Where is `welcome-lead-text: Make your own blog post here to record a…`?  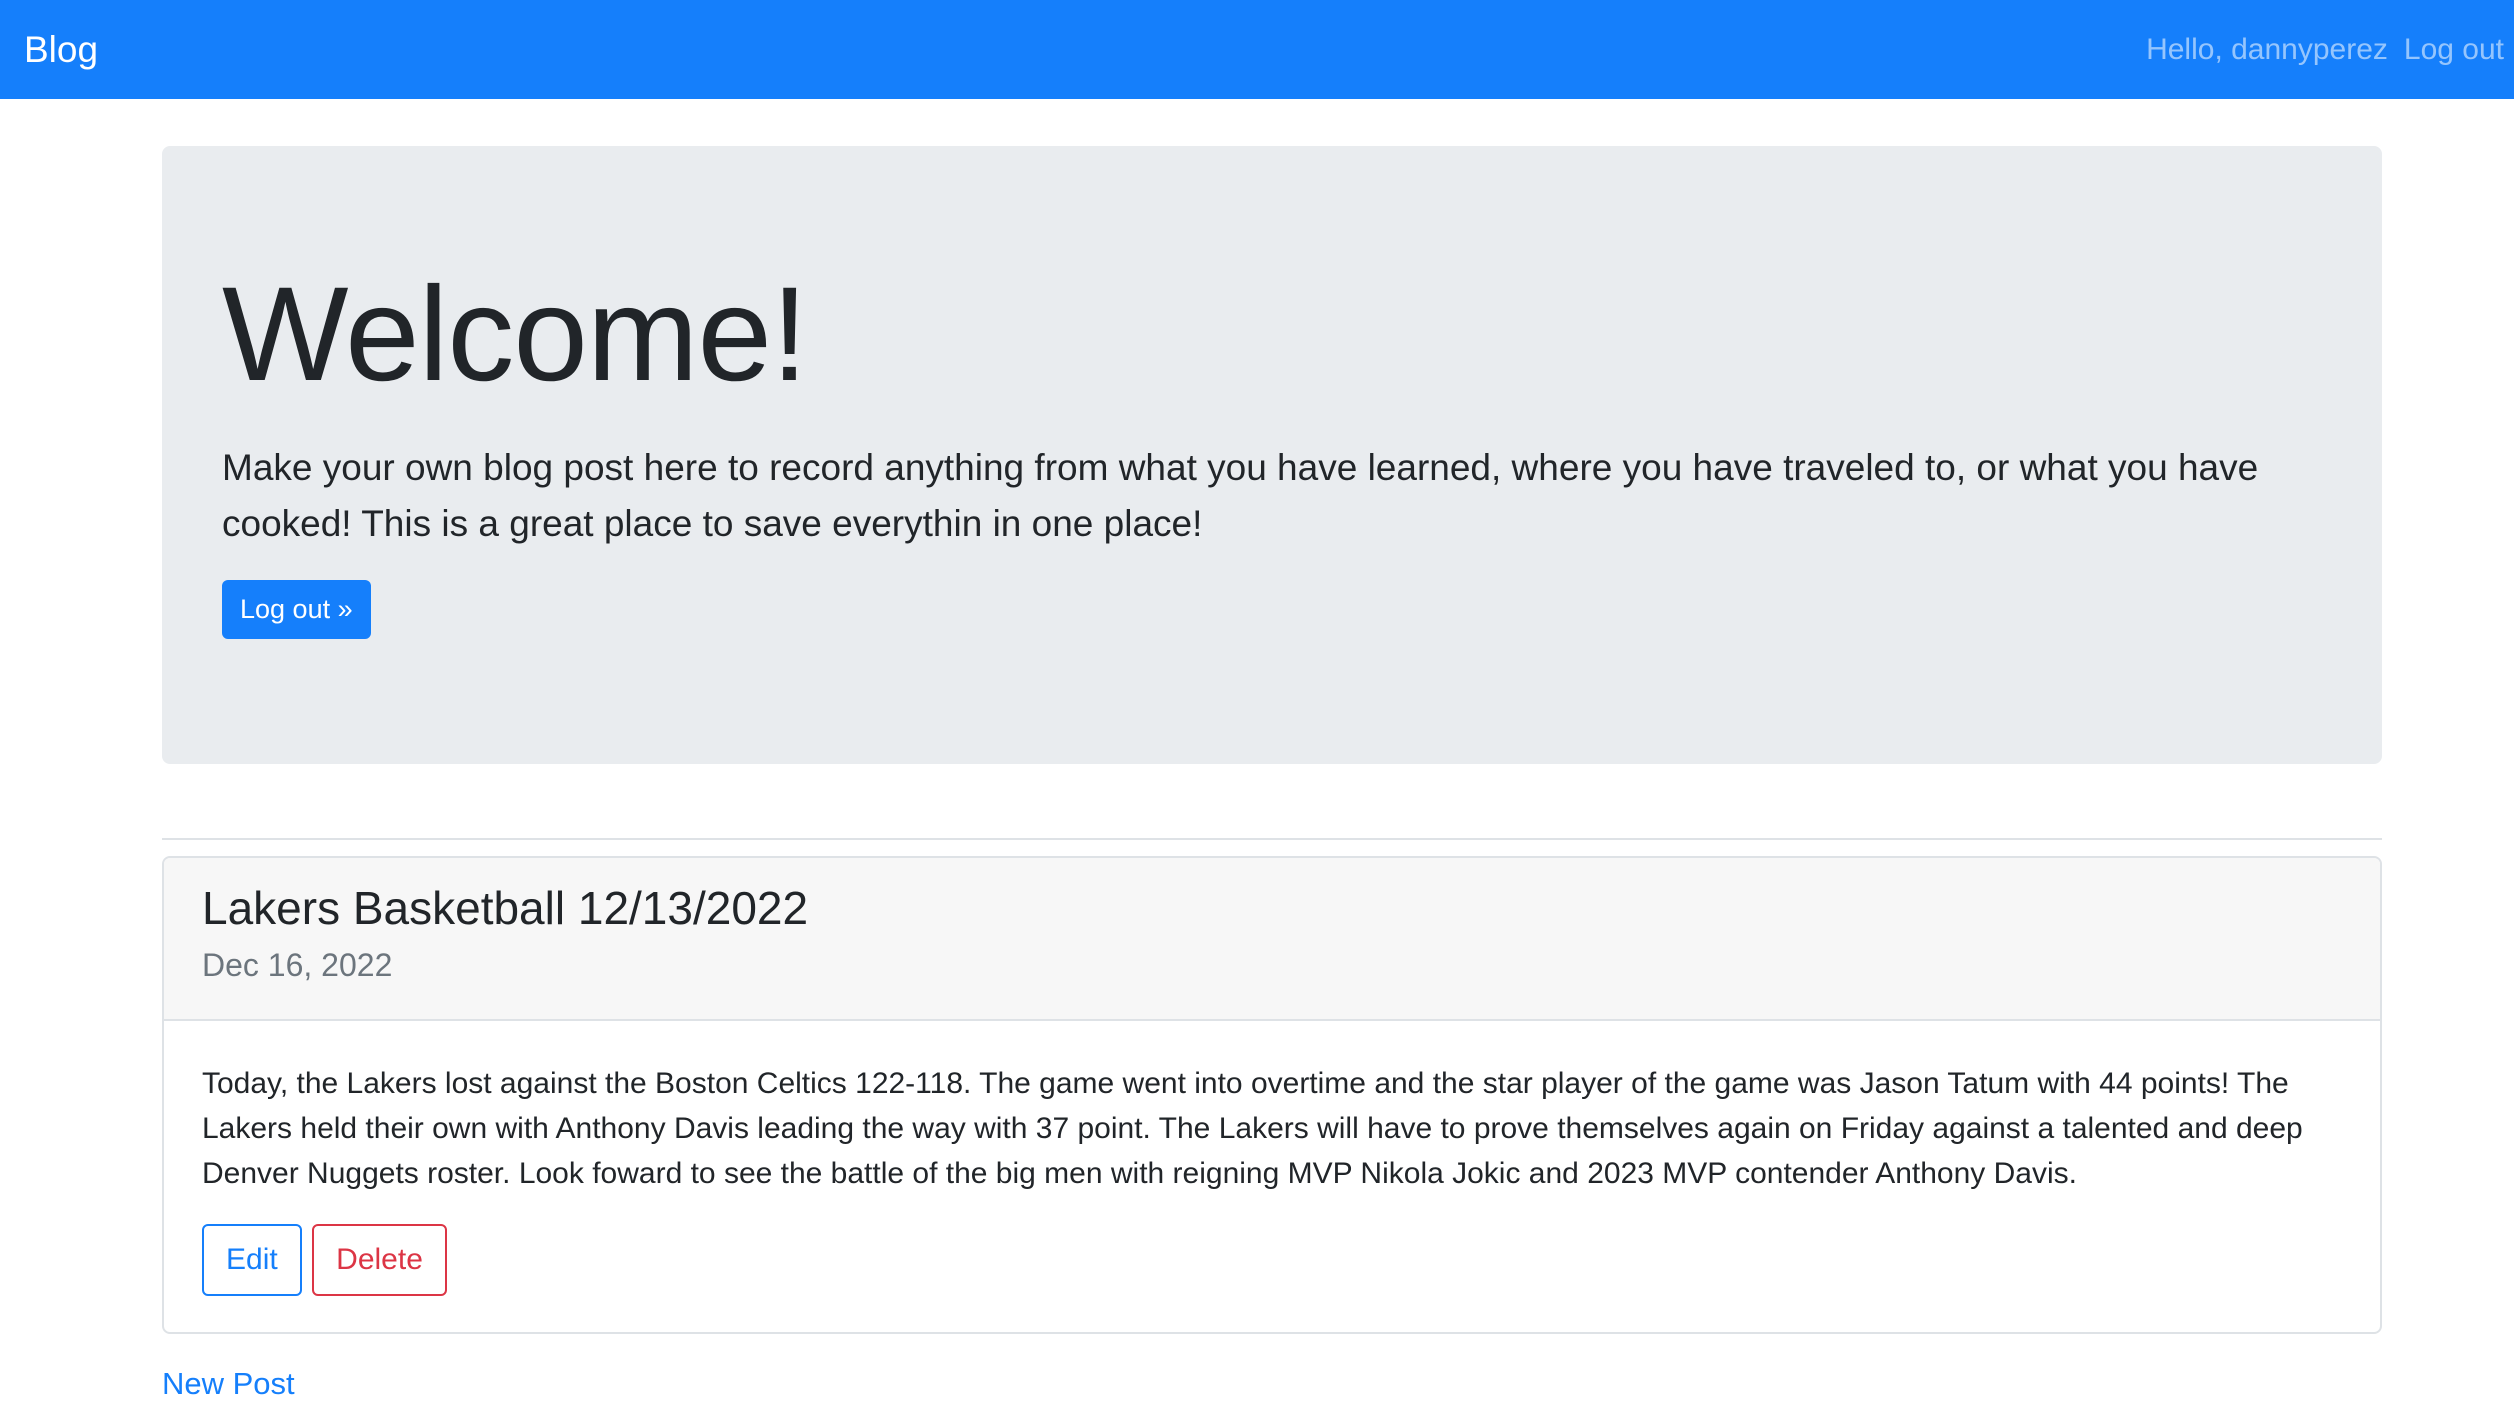 welcome-lead-text: Make your own blog post here to record a… is located at coordinates (1240, 495).